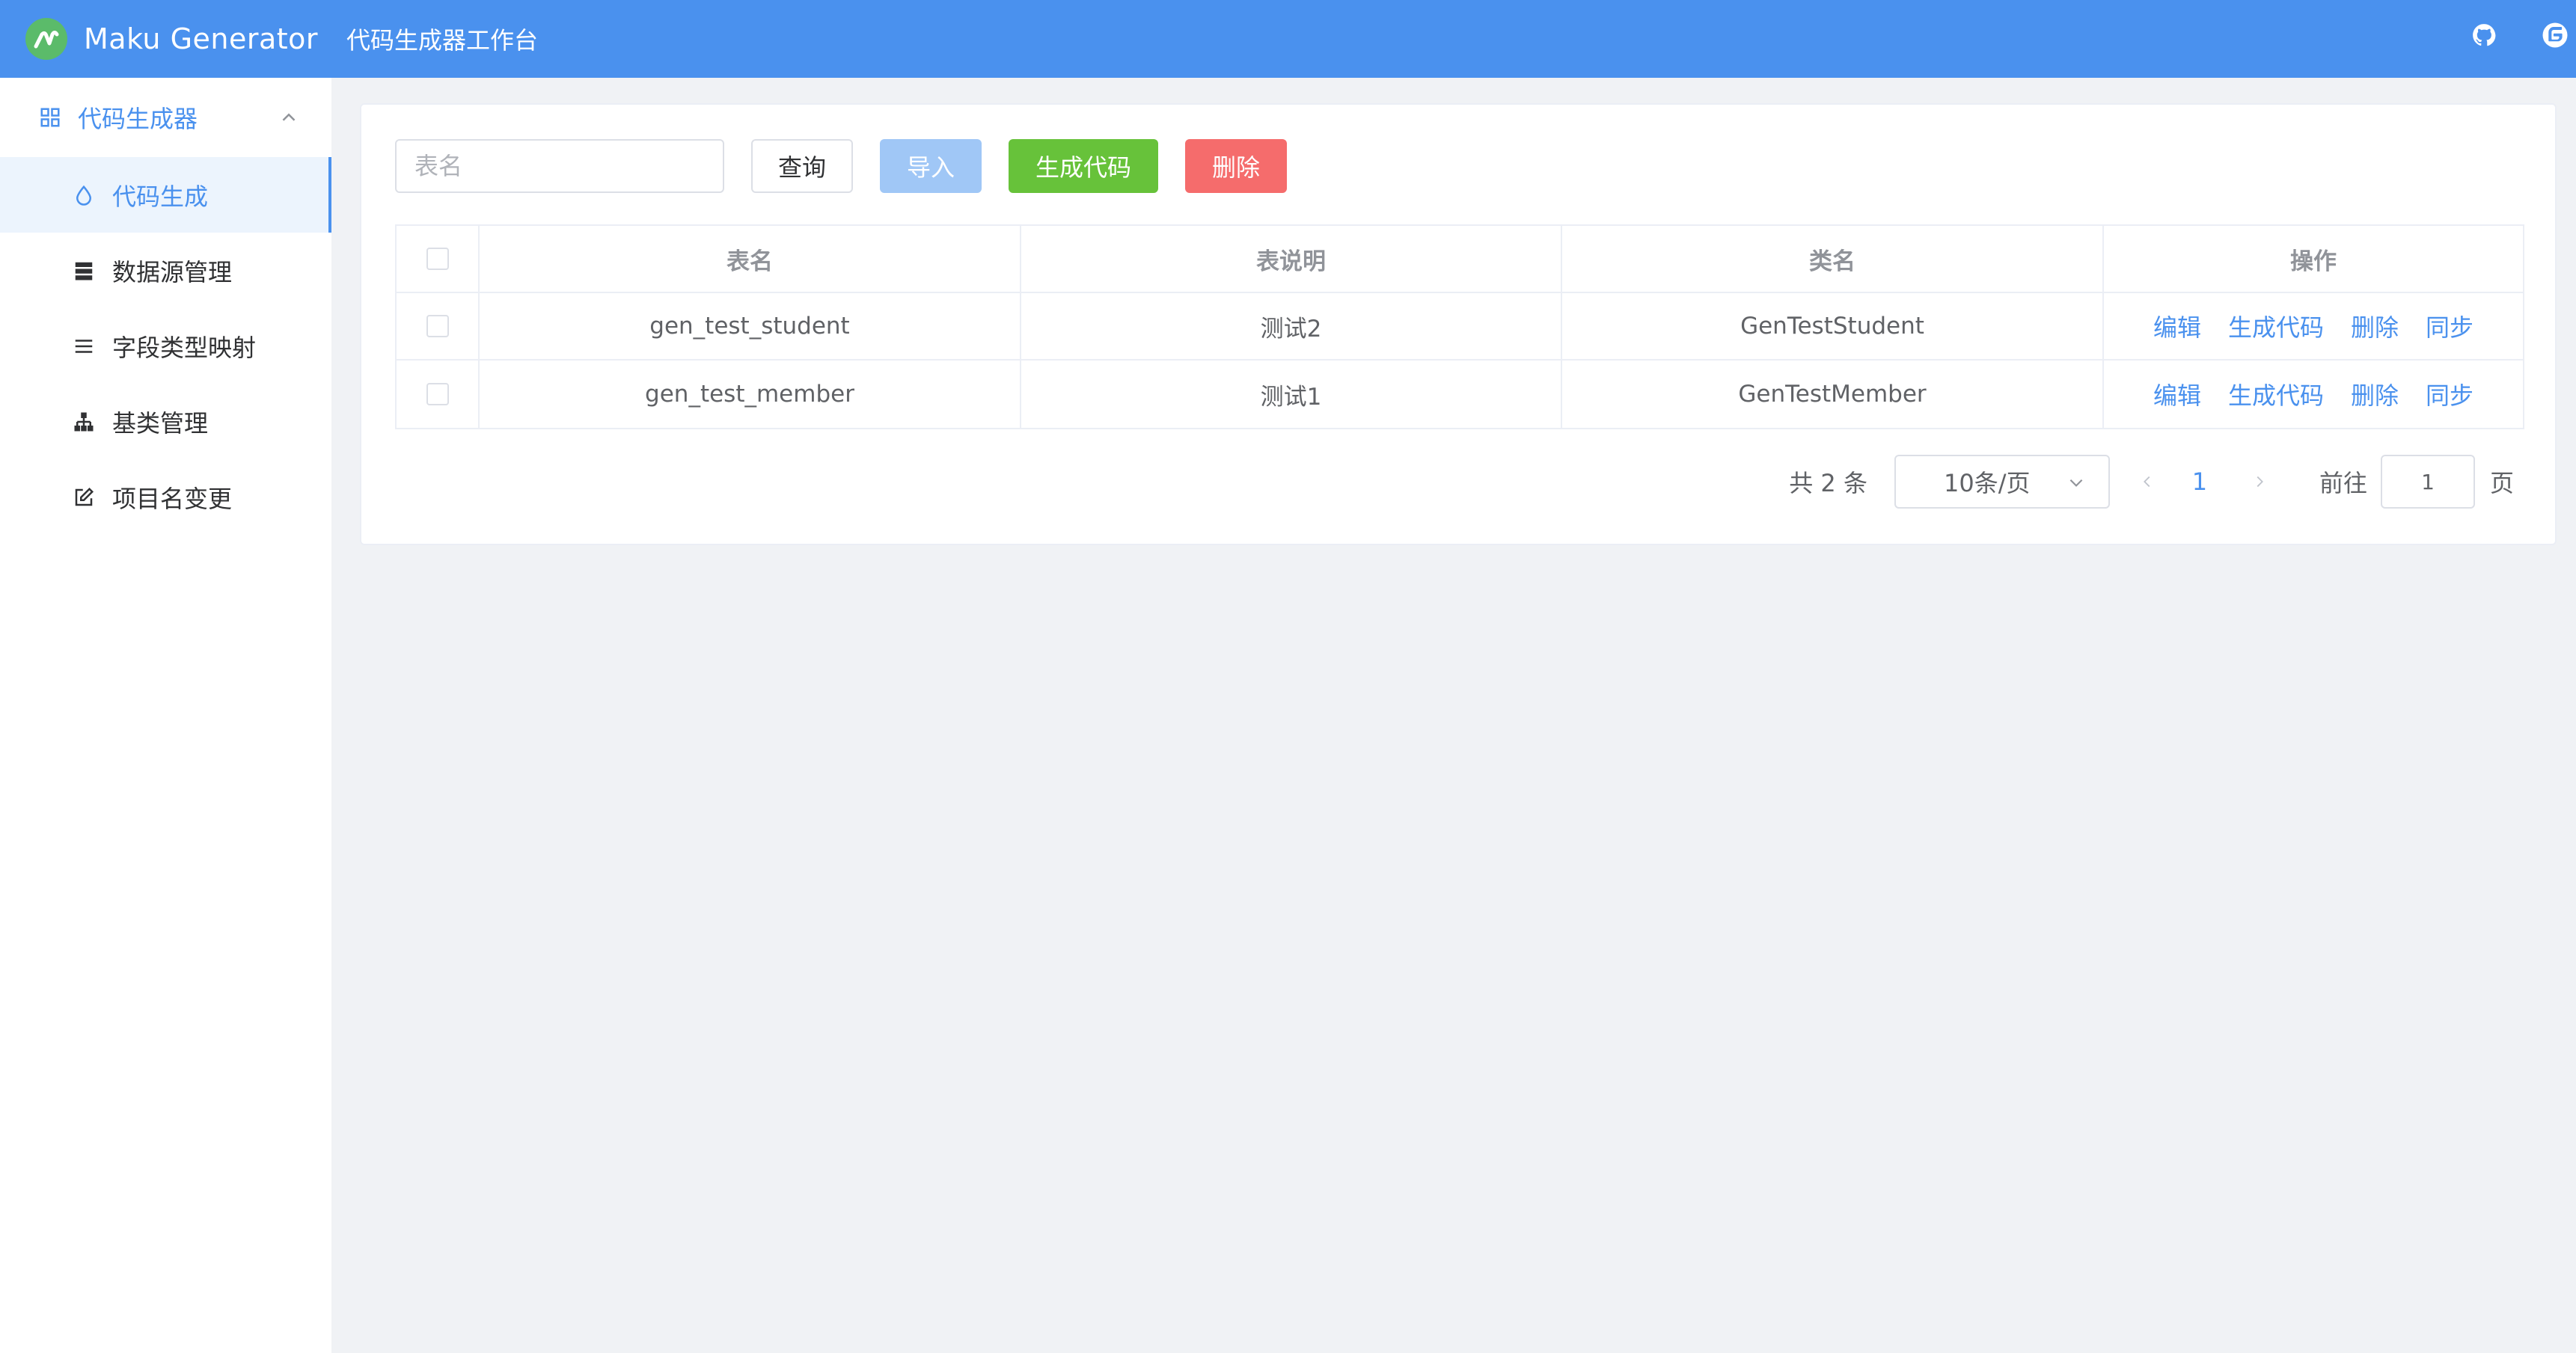  I want to click on sidebar-item-field-type-mapping: 字段类型映射, so click(165, 346).